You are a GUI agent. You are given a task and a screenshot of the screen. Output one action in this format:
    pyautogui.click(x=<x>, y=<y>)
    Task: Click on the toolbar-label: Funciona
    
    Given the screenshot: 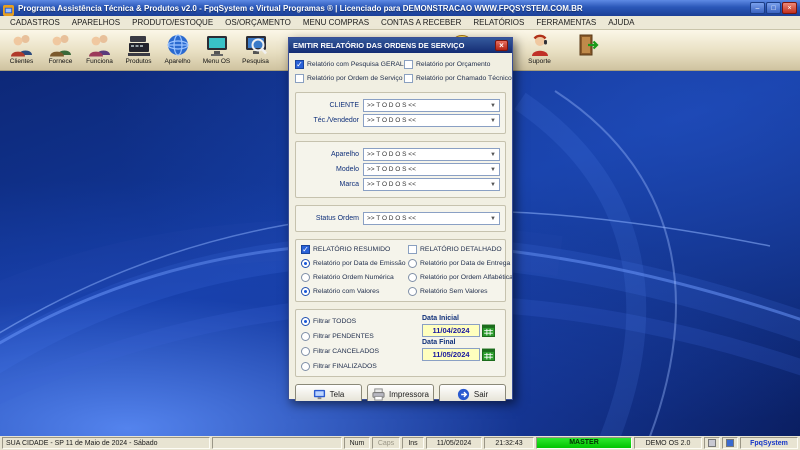 What is the action you would take?
    pyautogui.click(x=99, y=61)
    